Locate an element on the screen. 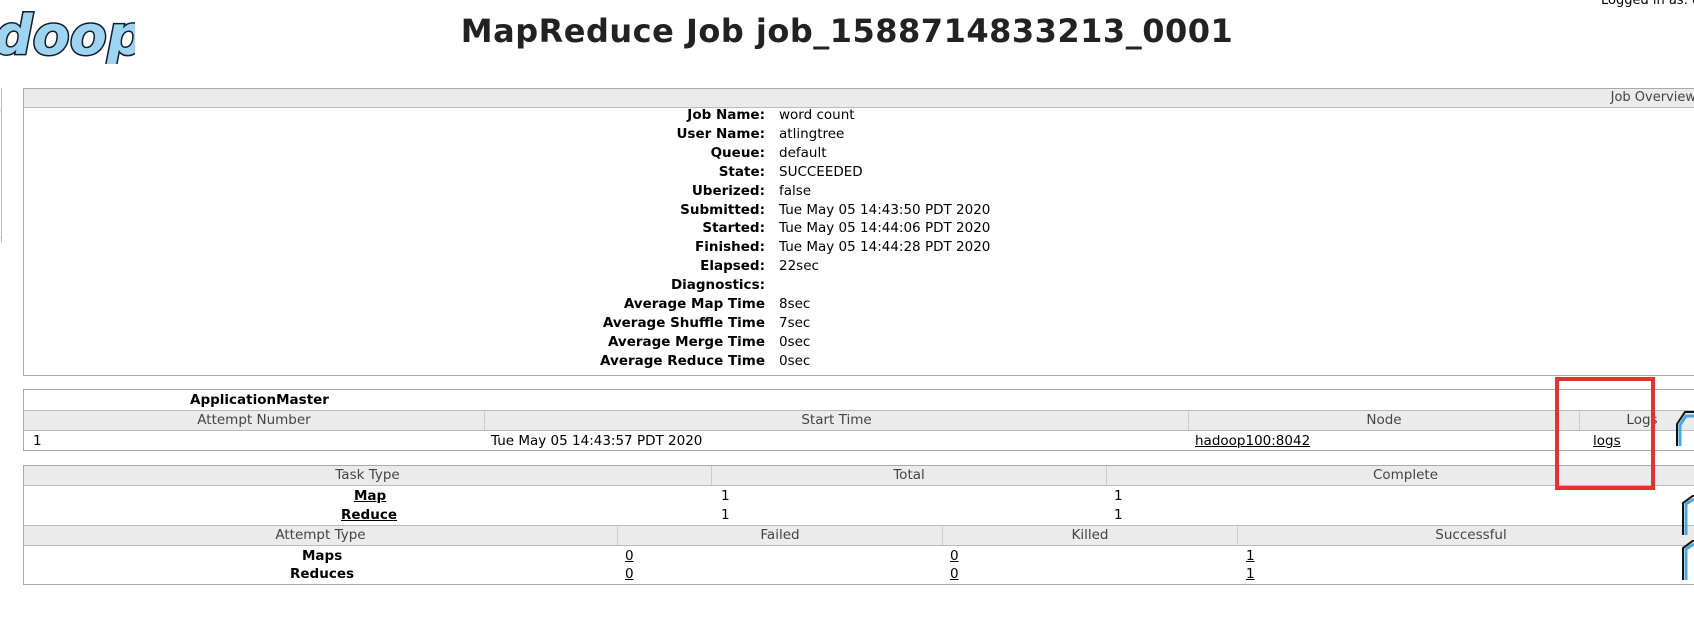 This screenshot has height=618, width=1694. map-total-cell: 1 is located at coordinates (725, 496).